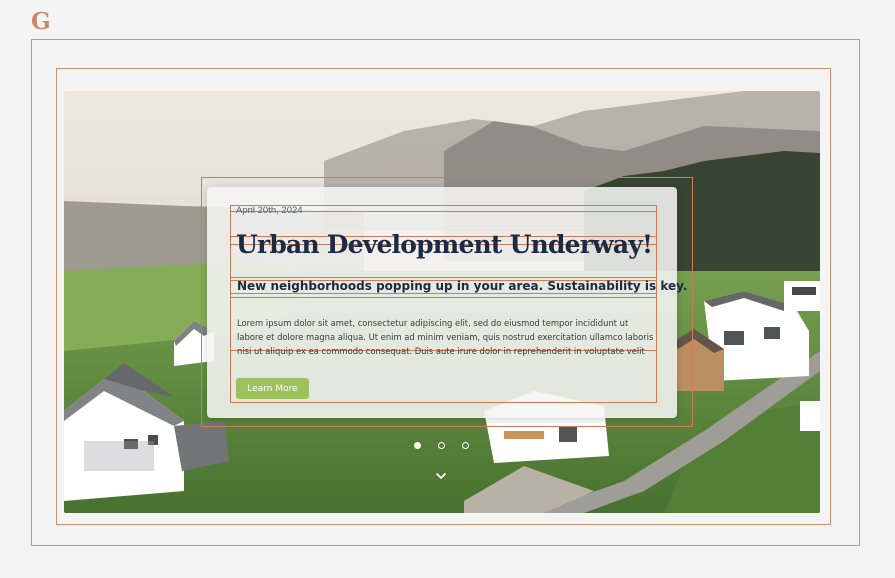 This screenshot has width=895, height=578. Describe the element at coordinates (41, 21) in the screenshot. I see `brand-logo: G` at that location.